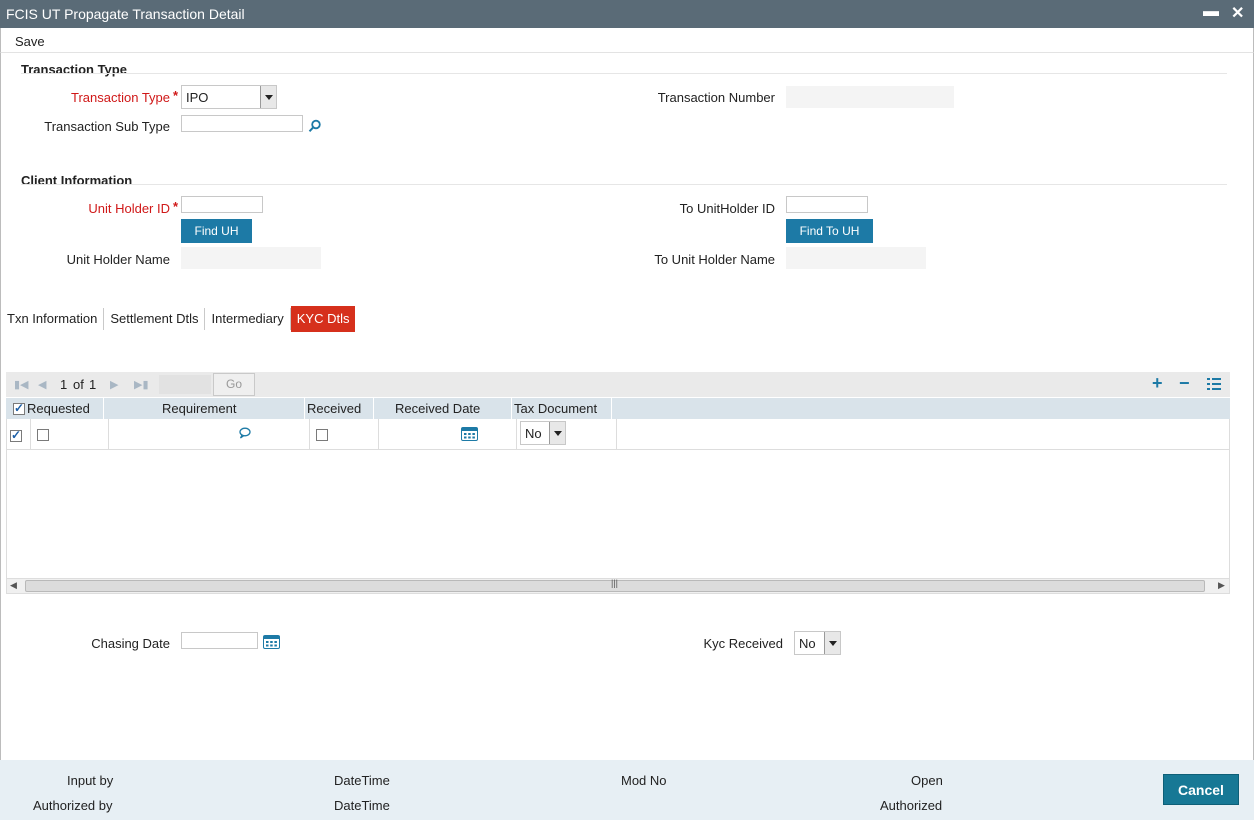  I want to click on unit-holder-id-label: Unit Holder ID, so click(129, 208).